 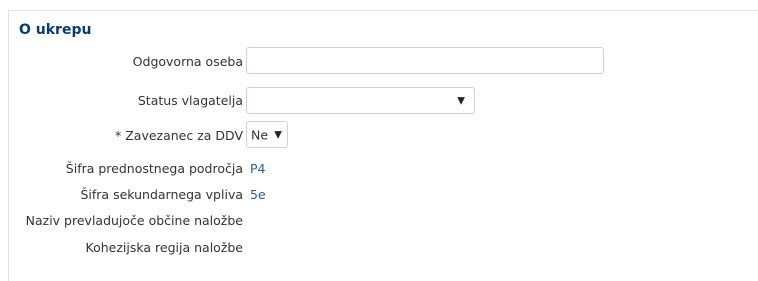 What do you see at coordinates (190, 100) in the screenshot?
I see `status-vlagatelja-label: Status vlagatelja` at bounding box center [190, 100].